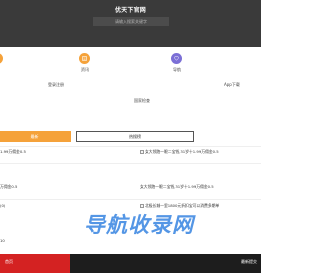 Image resolution: width=320 pixels, height=273 pixels. I want to click on nav-item-national-check: 国家检查, so click(142, 101).